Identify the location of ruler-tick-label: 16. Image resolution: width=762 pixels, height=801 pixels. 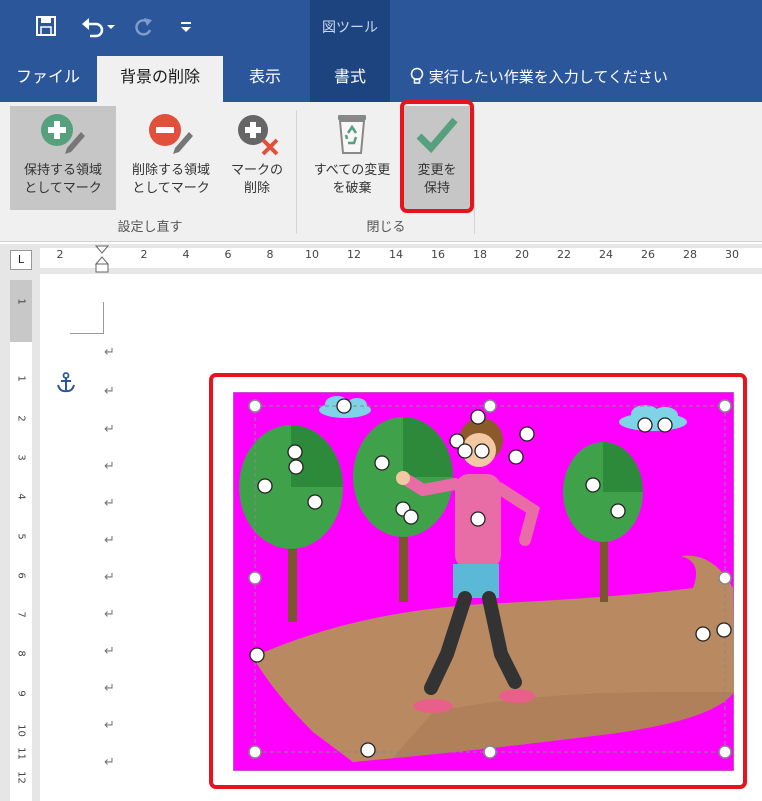
(438, 254).